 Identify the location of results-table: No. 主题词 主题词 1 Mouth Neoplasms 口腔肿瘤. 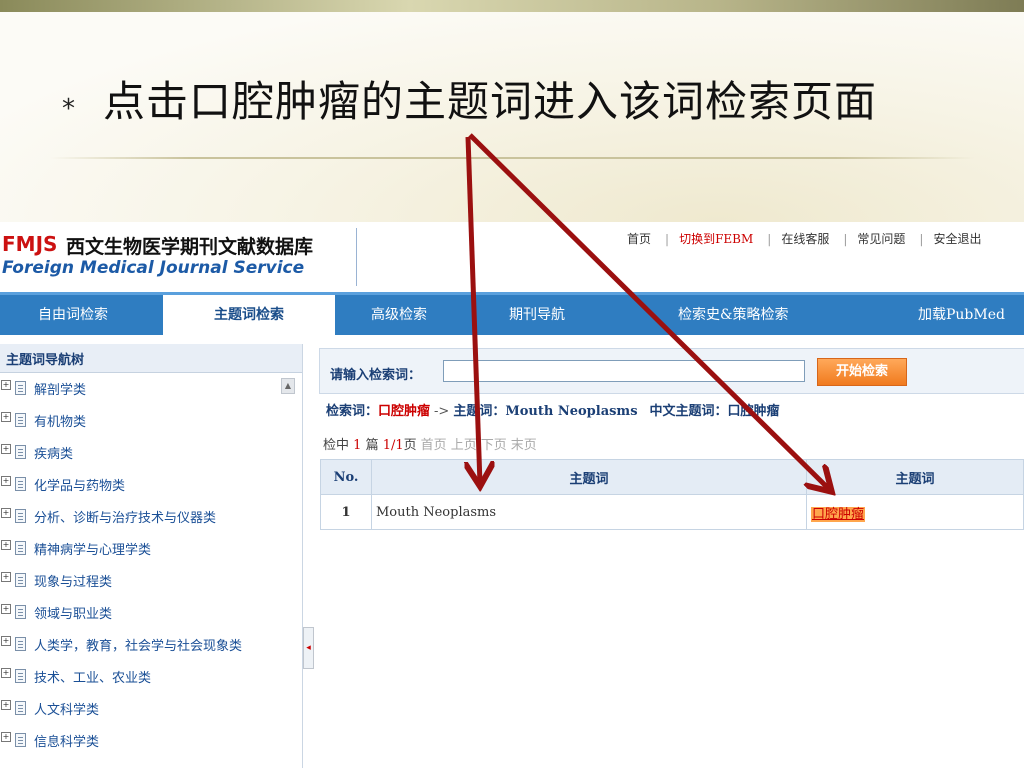
(672, 494).